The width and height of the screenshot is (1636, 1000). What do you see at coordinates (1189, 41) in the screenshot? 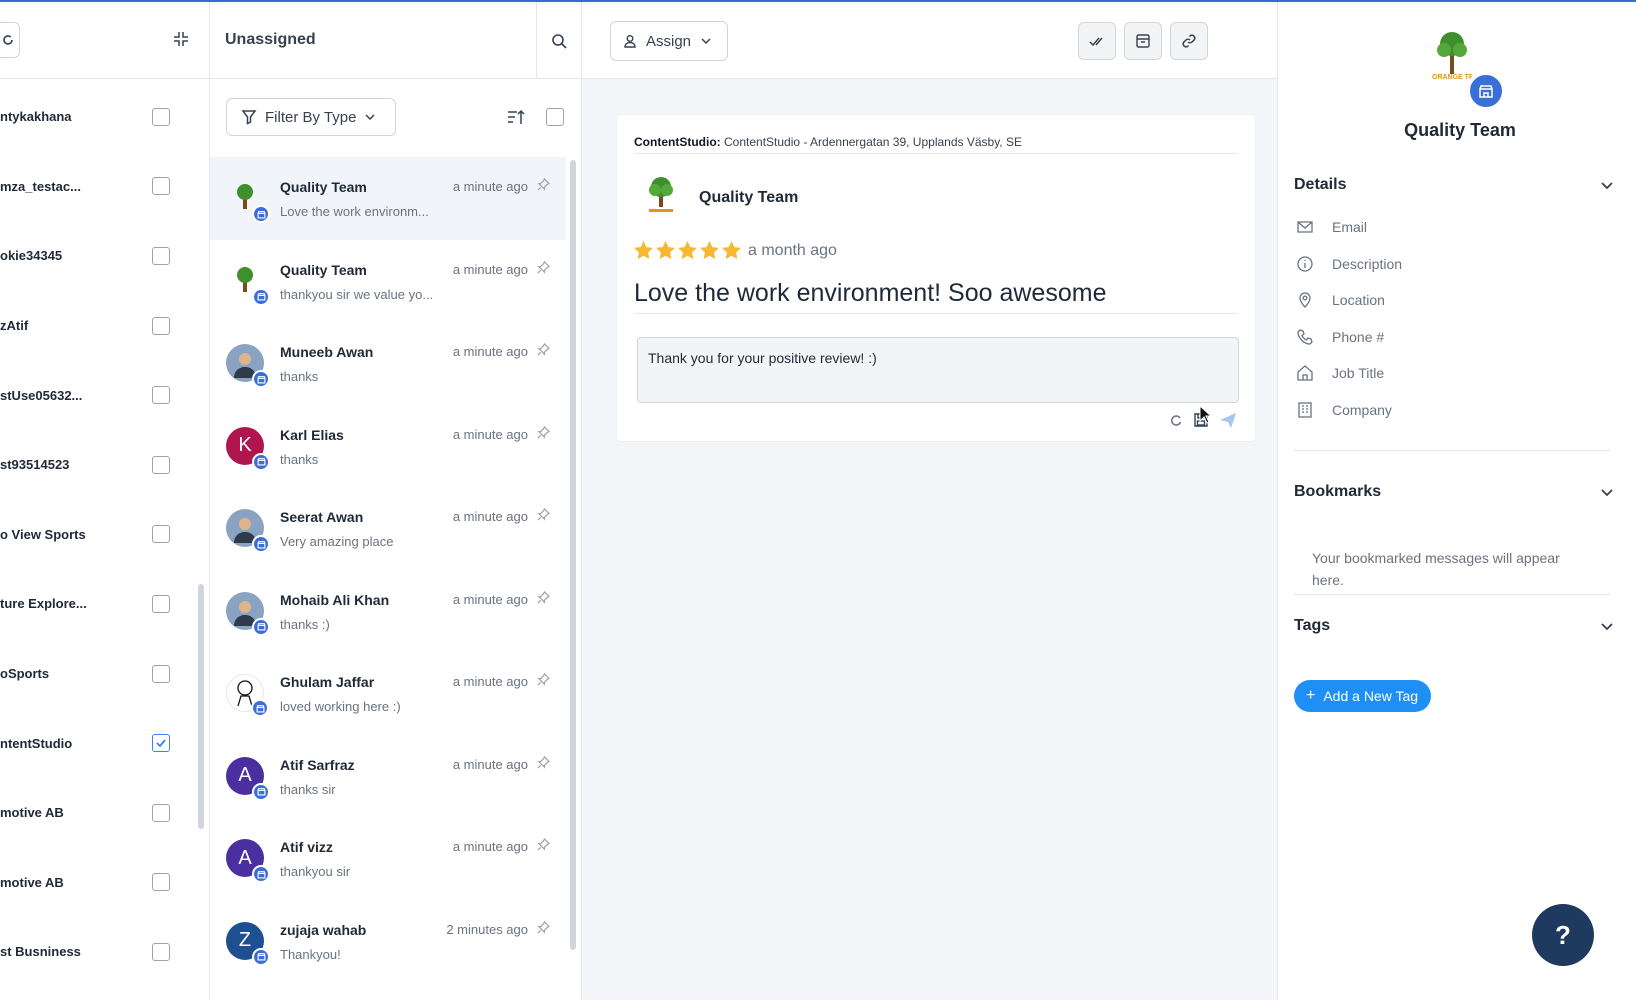
I see `copy-link-button` at bounding box center [1189, 41].